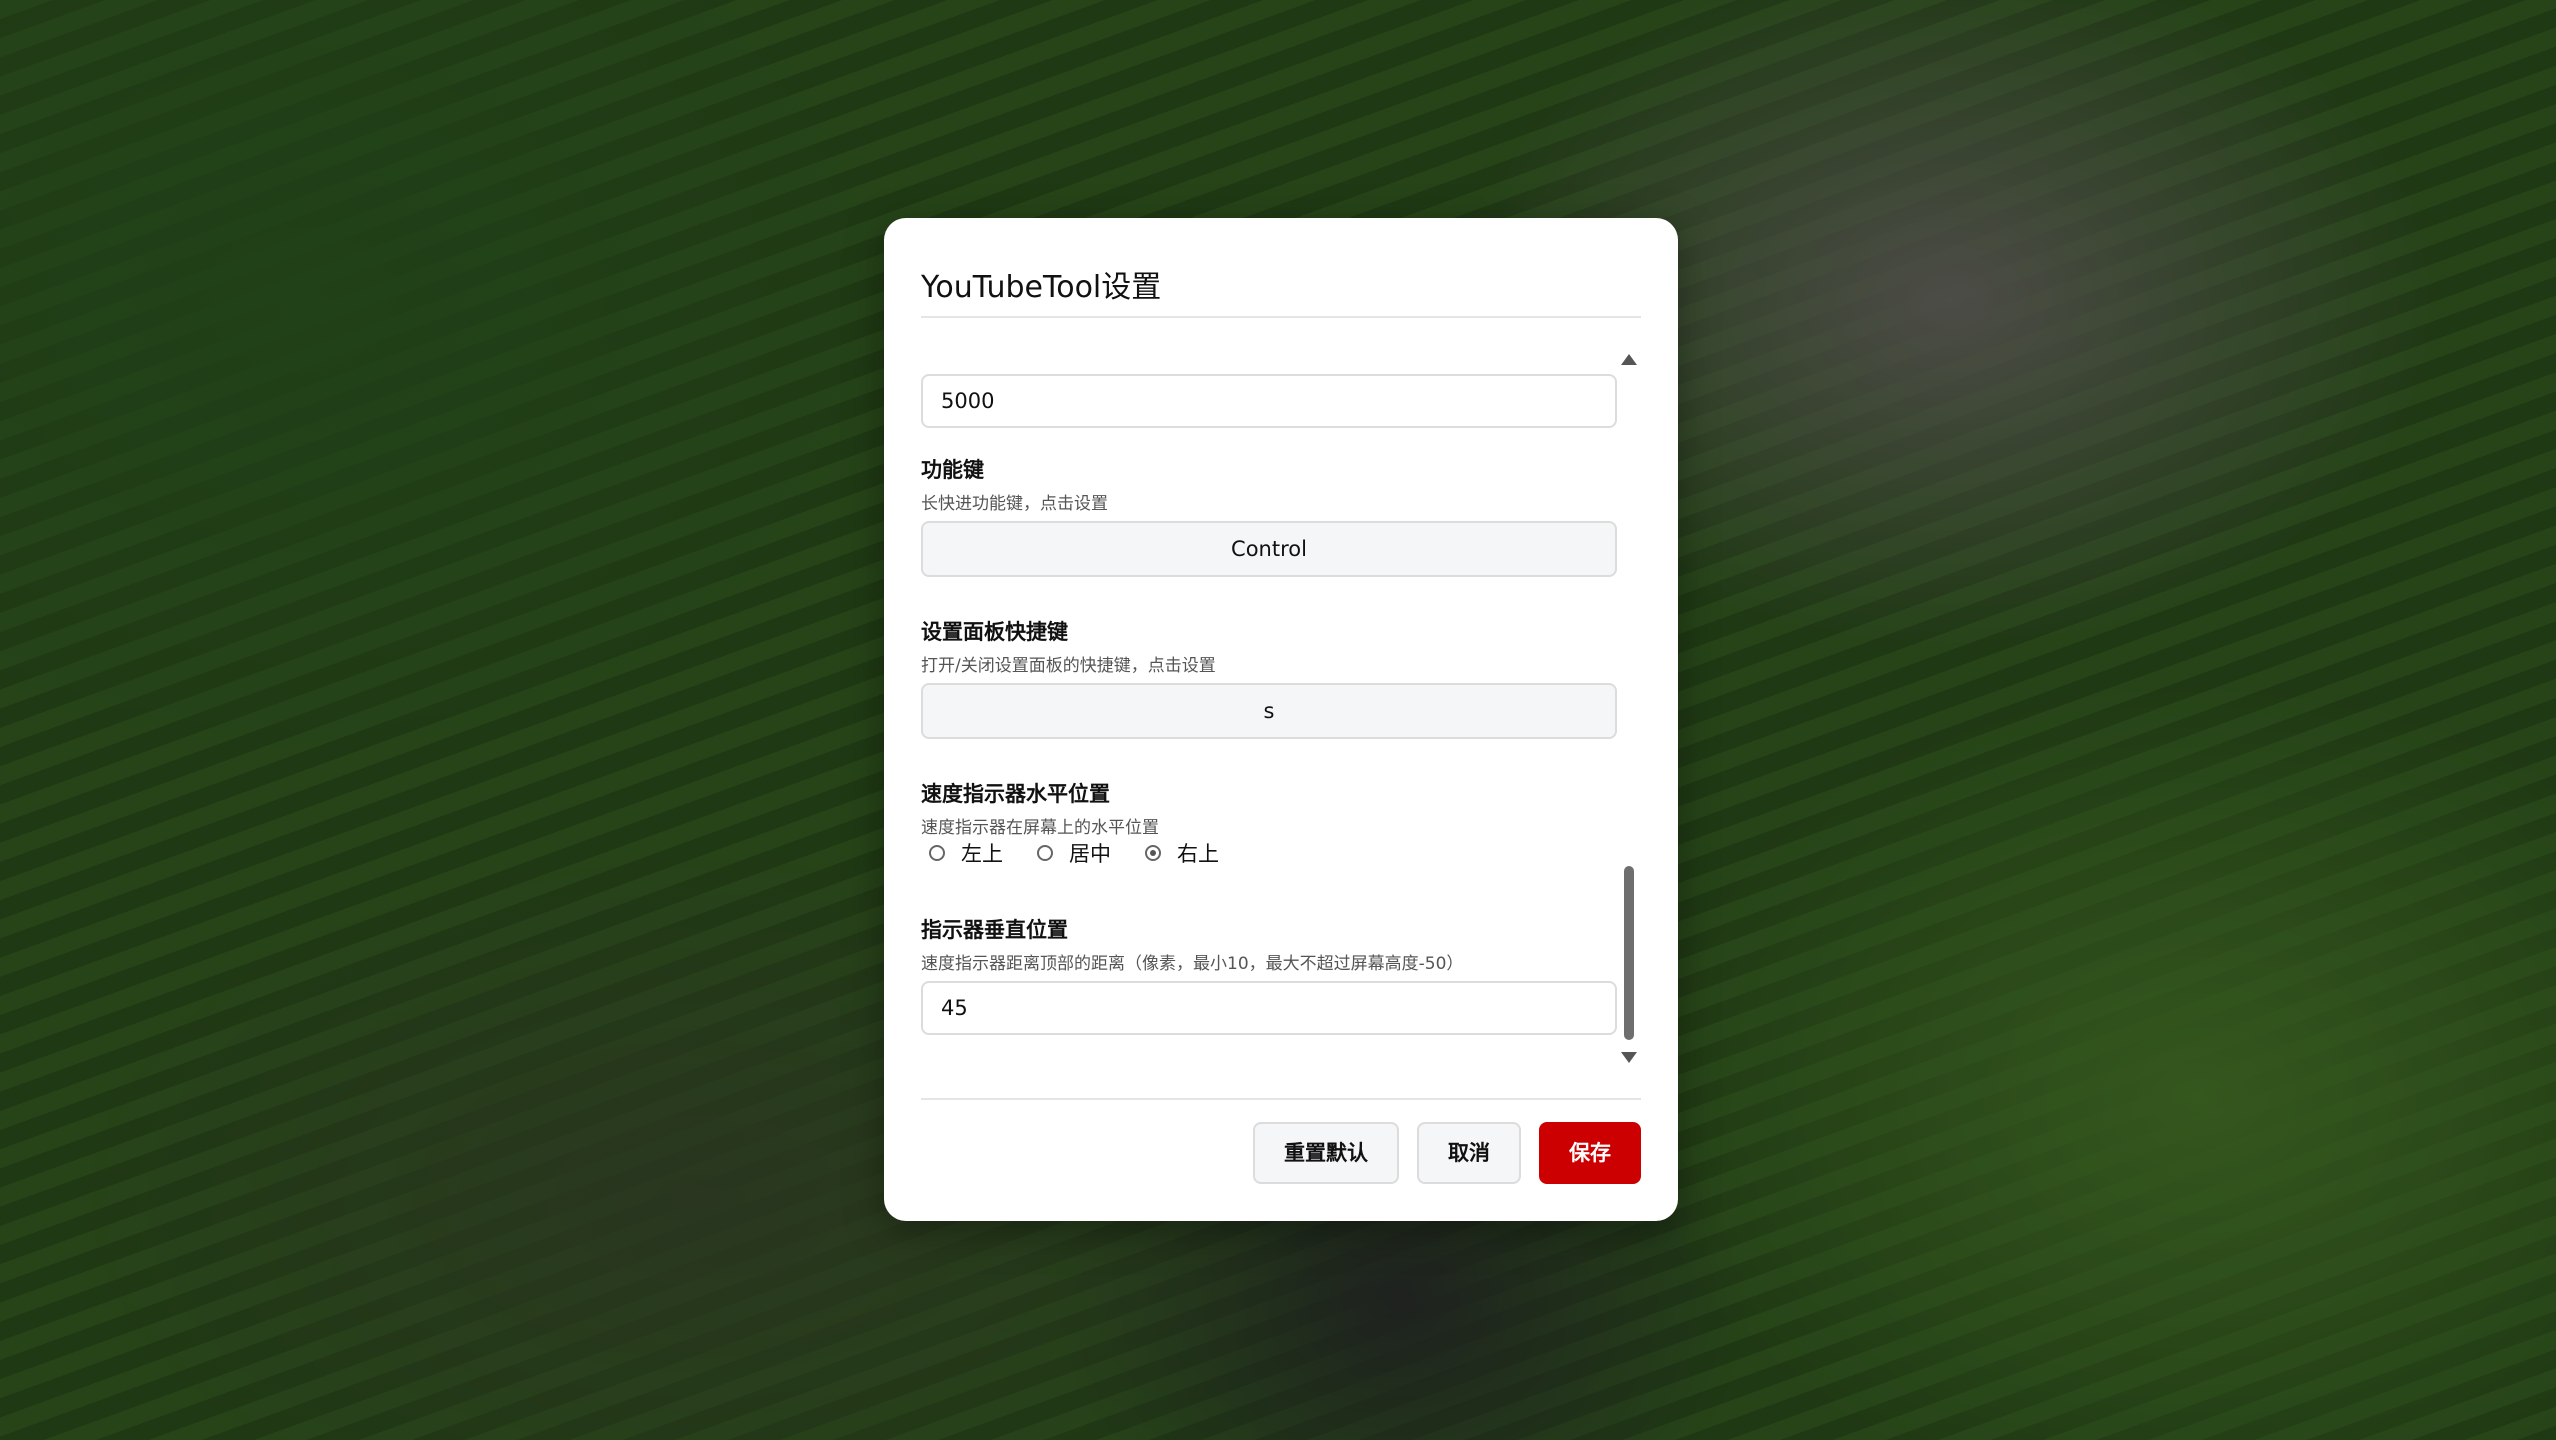  Describe the element at coordinates (1269, 711) in the screenshot. I see `panel-shortcut-button: s` at that location.